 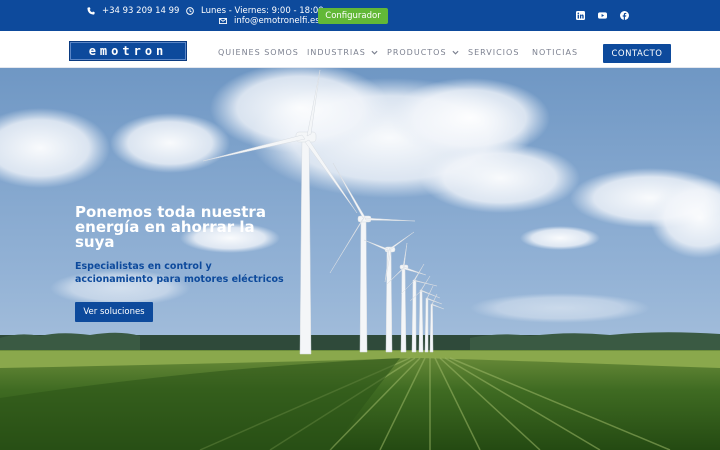 What do you see at coordinates (114, 312) in the screenshot?
I see `ver-soluciones-button: Ver soluciones` at bounding box center [114, 312].